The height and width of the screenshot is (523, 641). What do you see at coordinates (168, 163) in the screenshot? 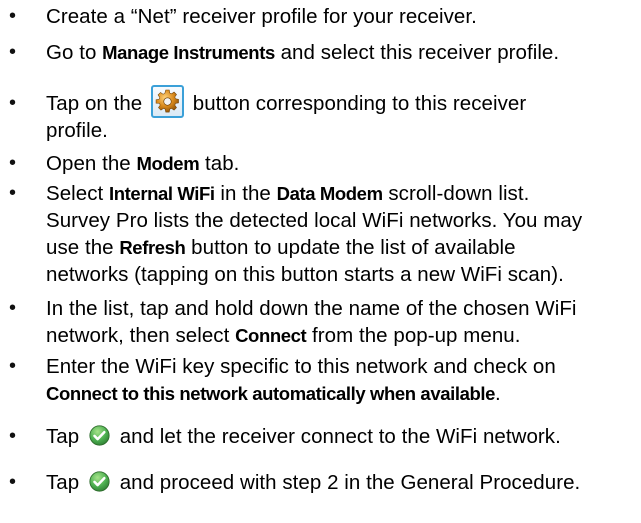
I see `modem-tab-label: Modem` at bounding box center [168, 163].